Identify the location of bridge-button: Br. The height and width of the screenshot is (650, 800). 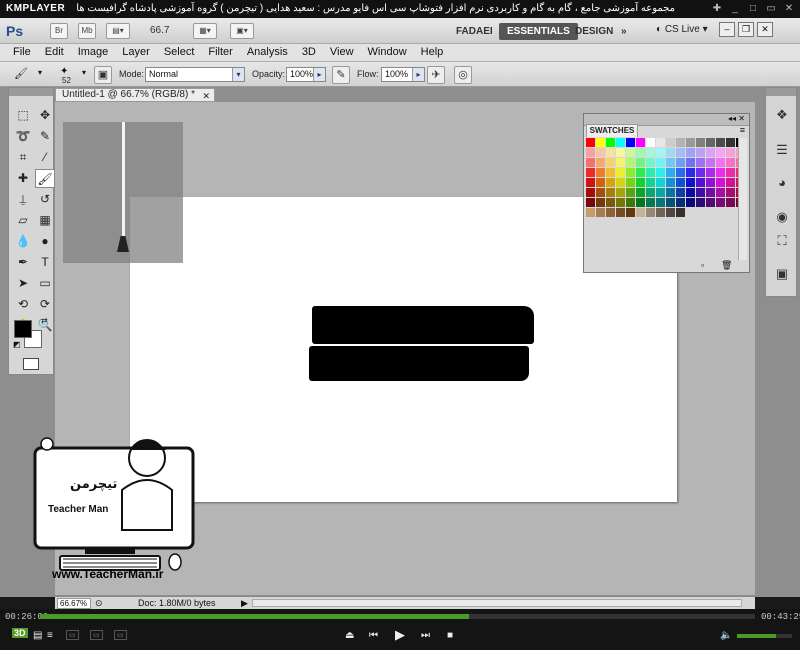
(59, 31).